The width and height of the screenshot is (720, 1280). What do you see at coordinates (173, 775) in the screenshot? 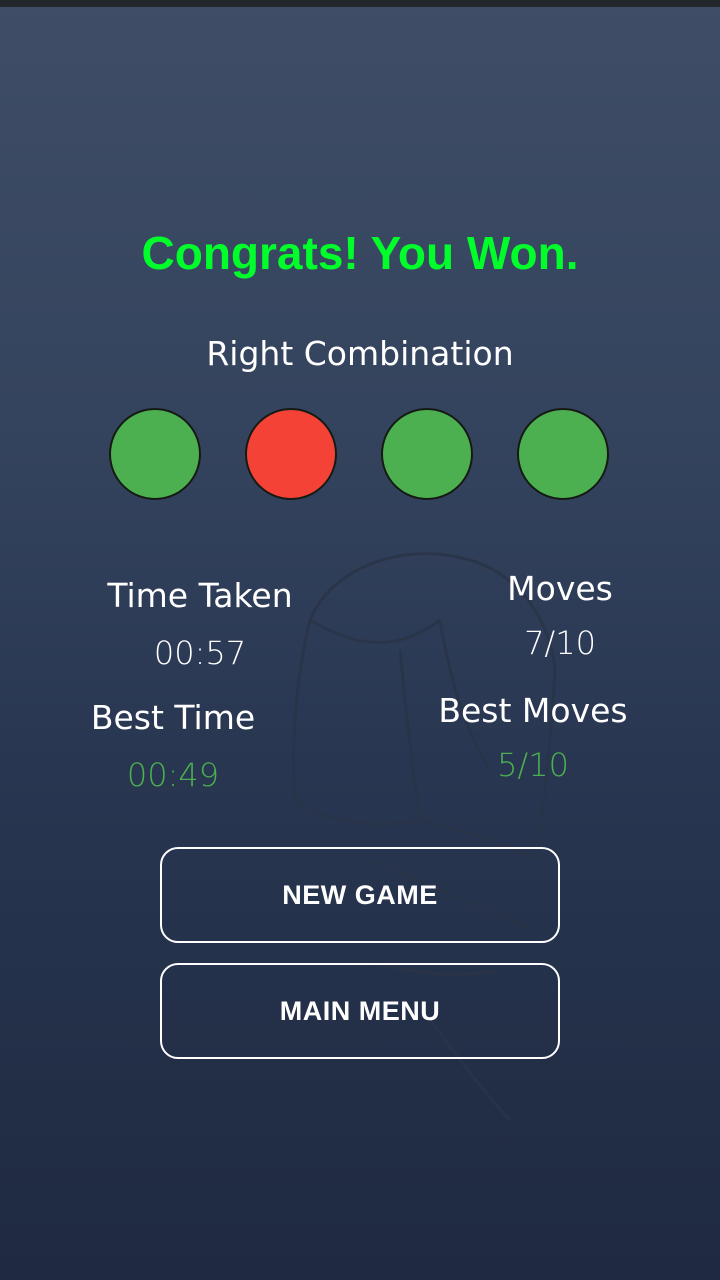
I see `best-time-value: 00:49` at bounding box center [173, 775].